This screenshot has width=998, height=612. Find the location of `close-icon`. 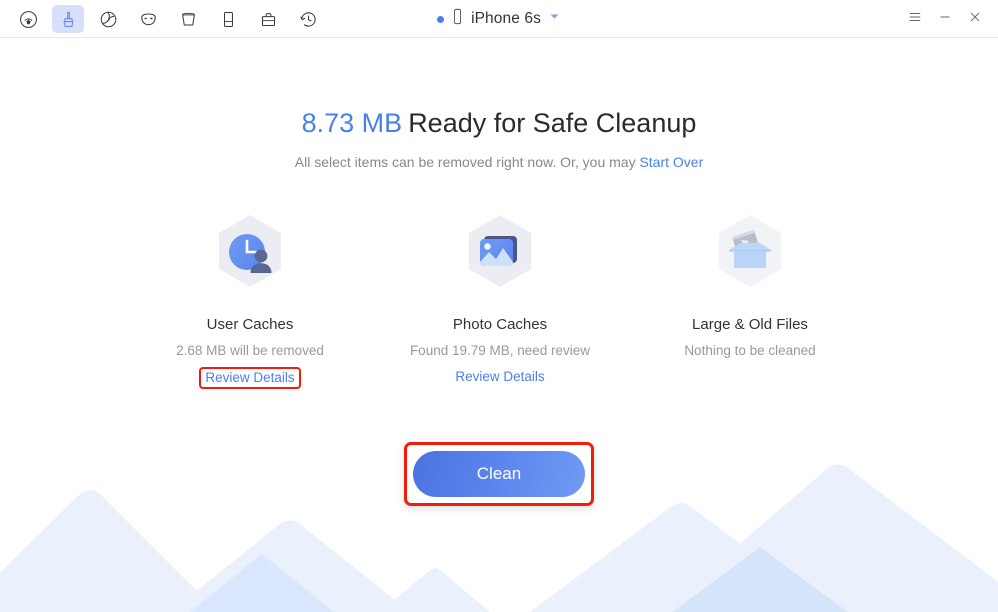

close-icon is located at coordinates (975, 19).